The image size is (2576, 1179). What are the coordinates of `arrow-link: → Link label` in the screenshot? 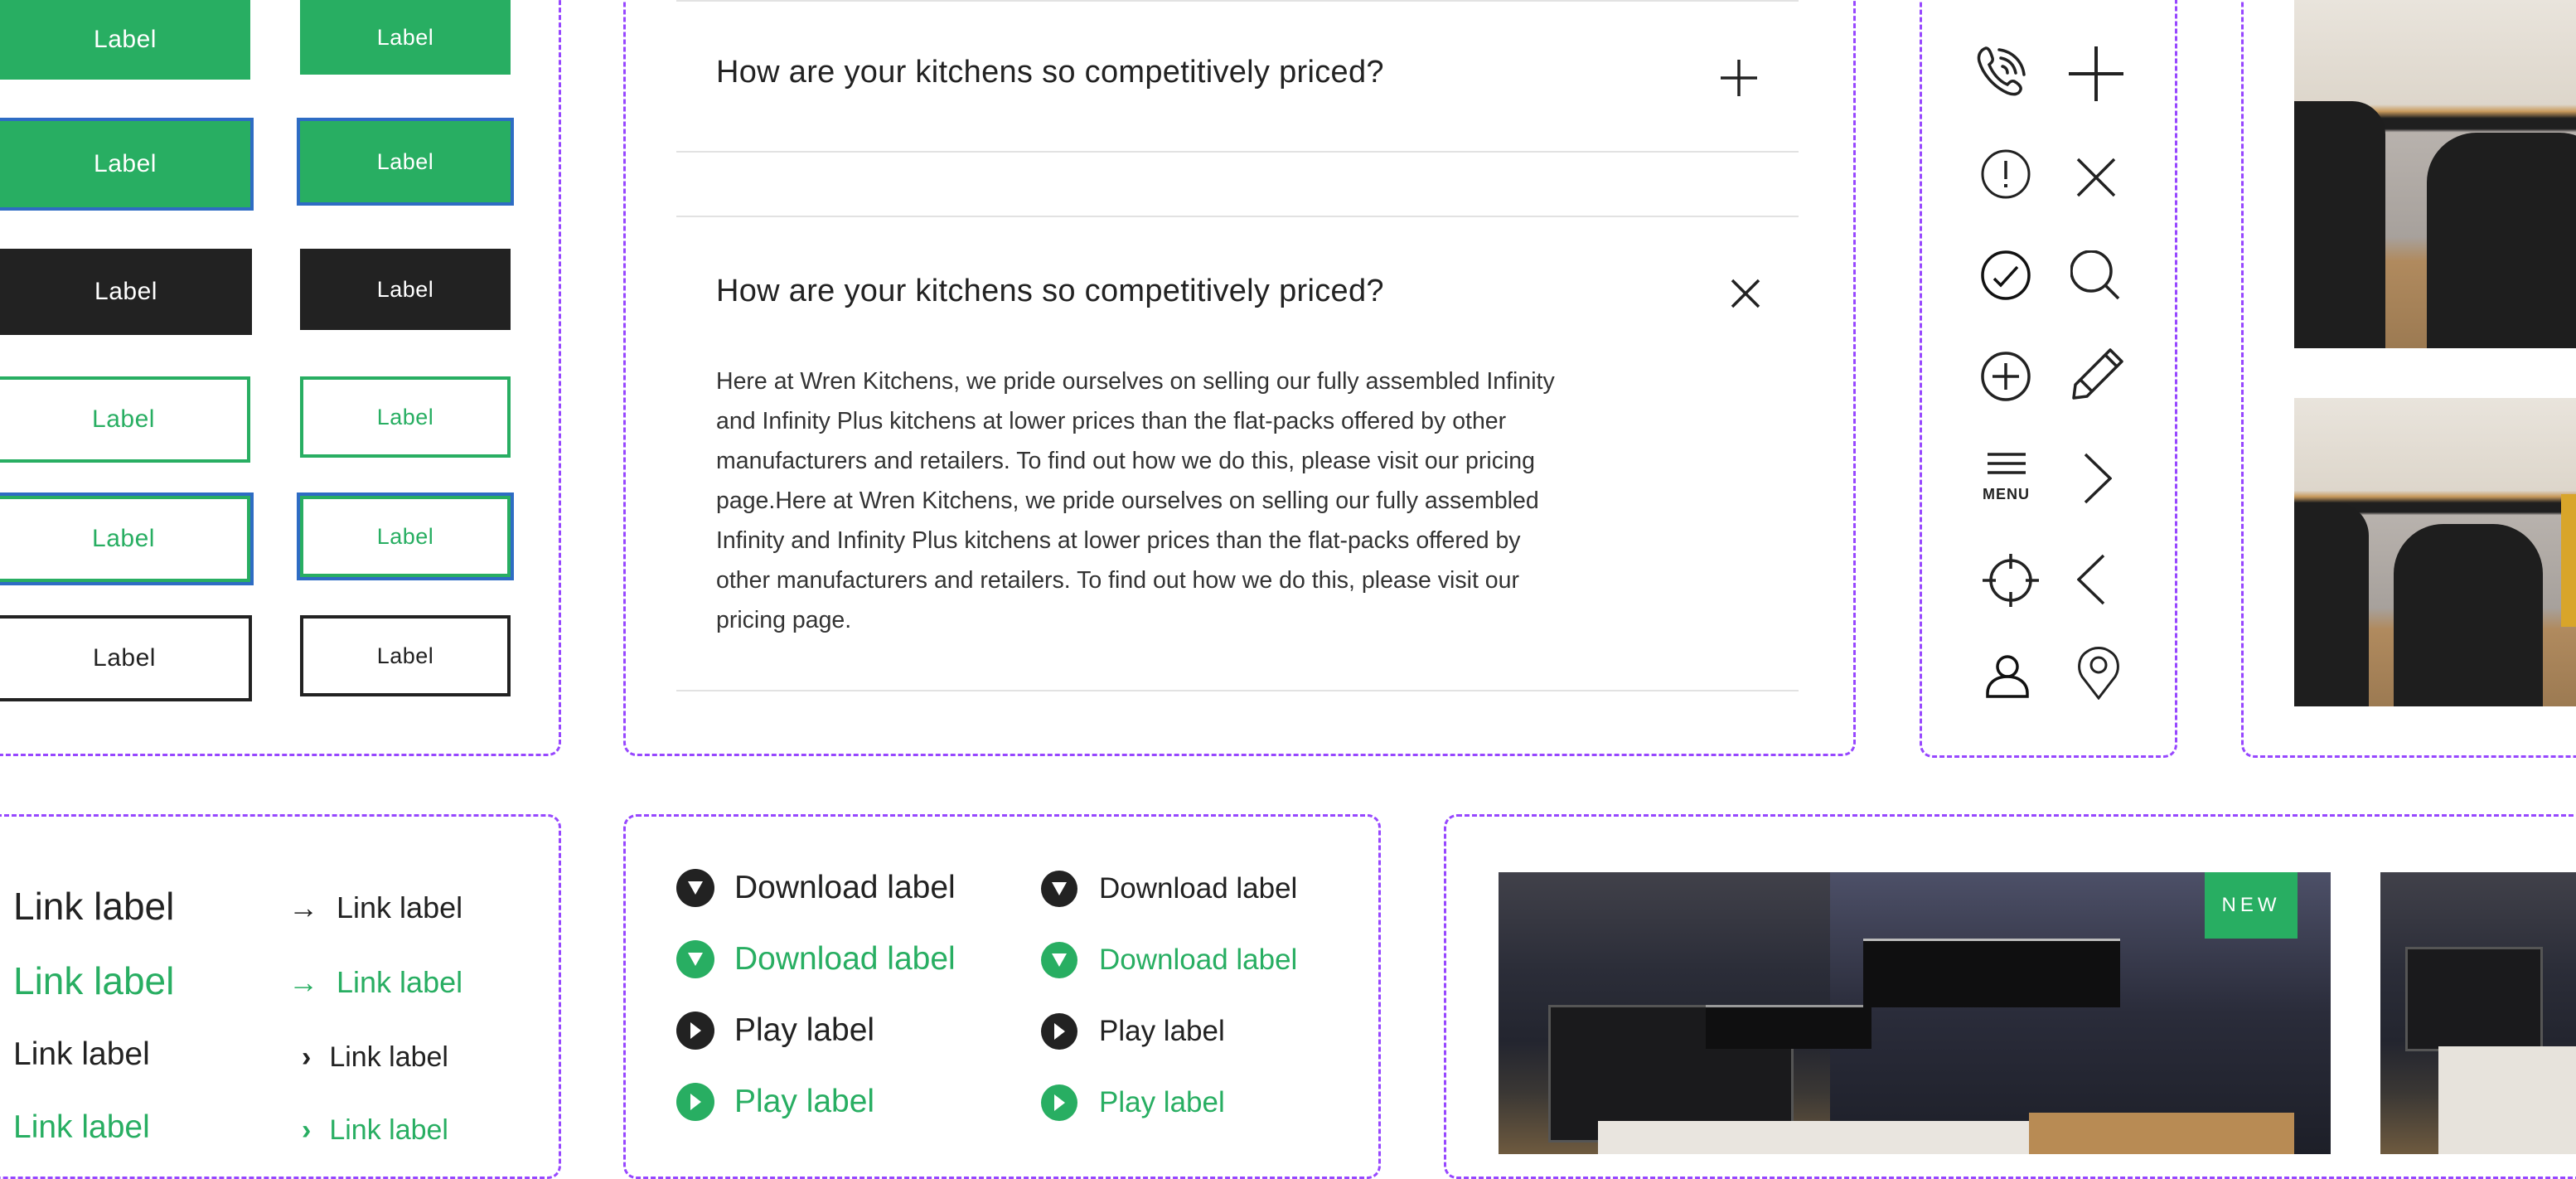 It's located at (375, 907).